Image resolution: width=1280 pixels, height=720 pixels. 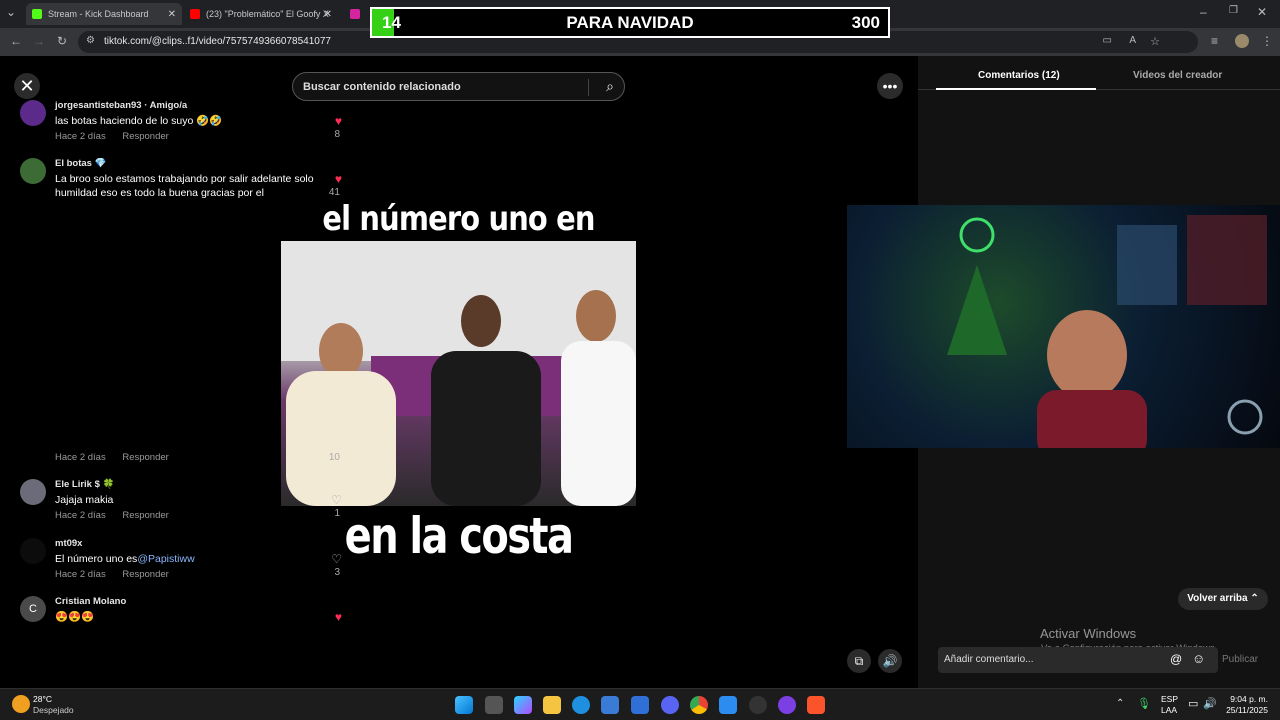 What do you see at coordinates (1019, 75) in the screenshot?
I see `tab-comments: Comentarios (12)` at bounding box center [1019, 75].